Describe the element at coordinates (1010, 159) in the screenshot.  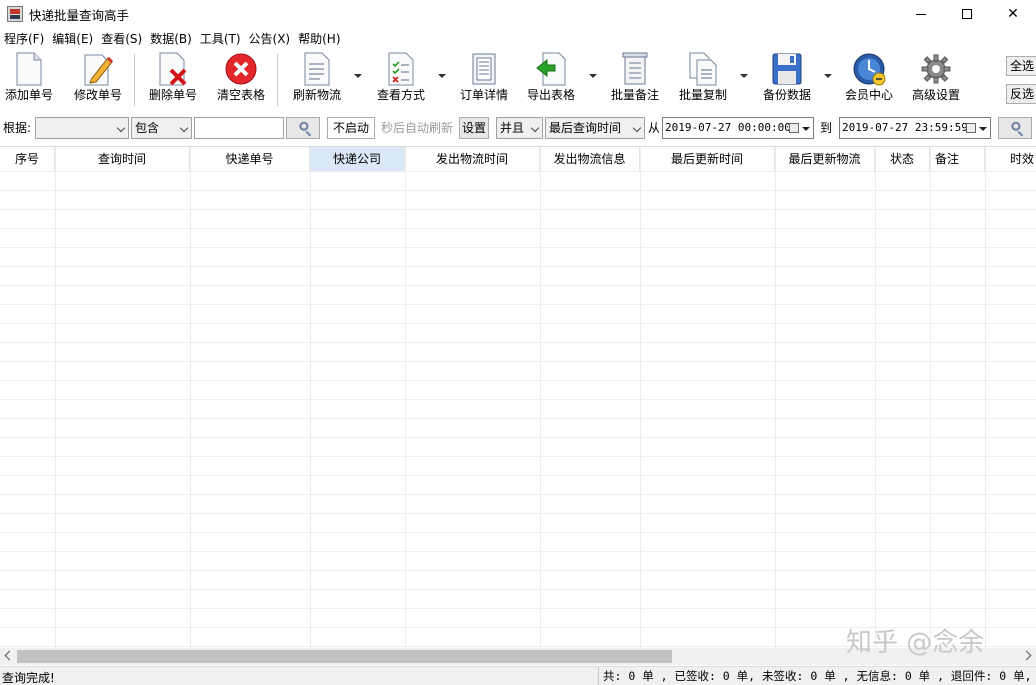
I see `column-header-timeliness: 时效` at that location.